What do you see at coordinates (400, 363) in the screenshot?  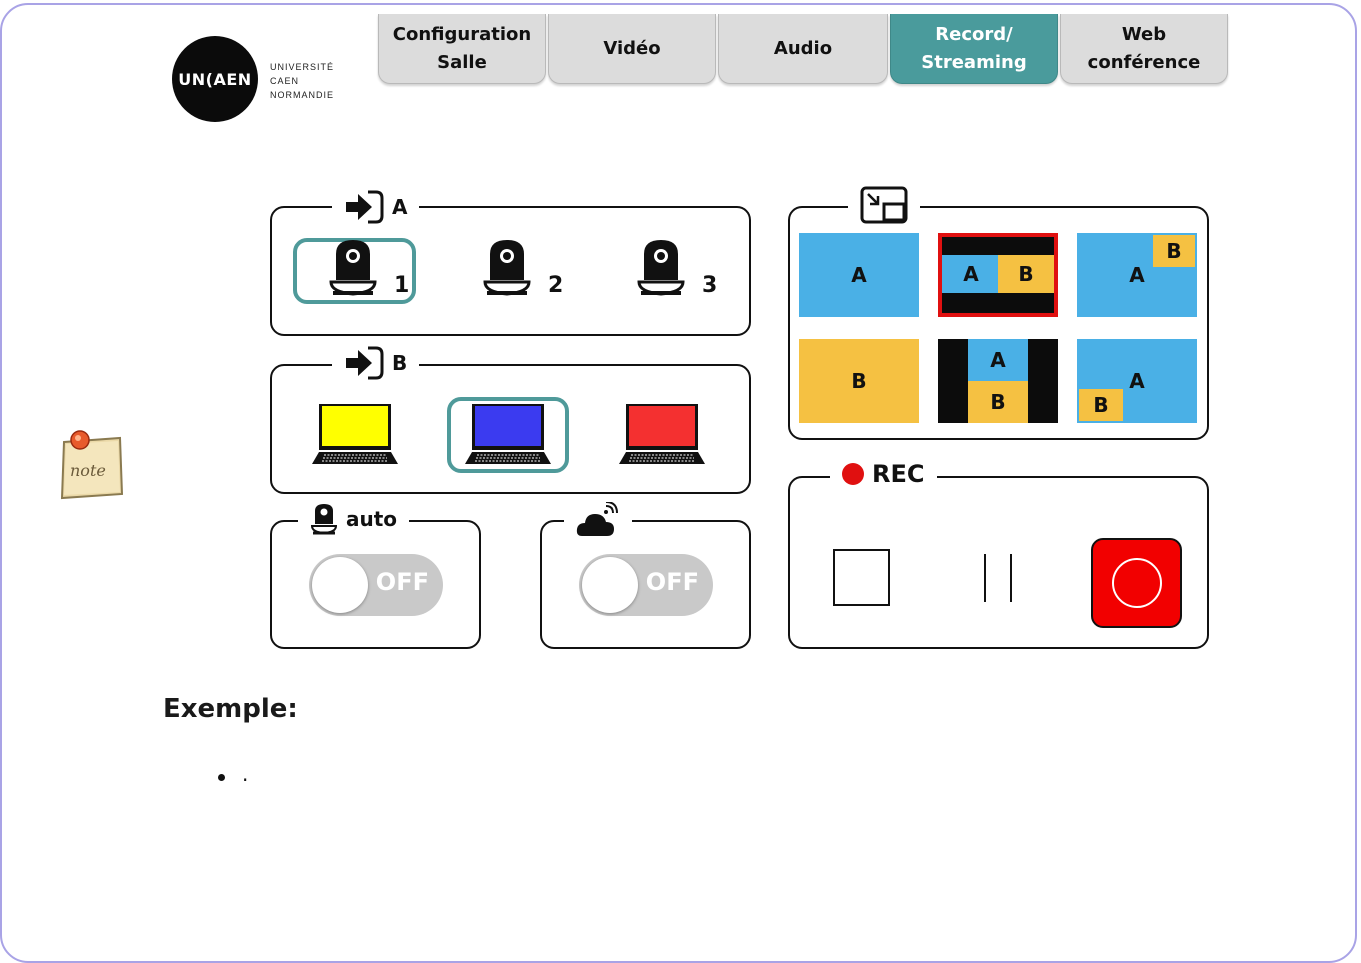 I see `source-b-label: B` at bounding box center [400, 363].